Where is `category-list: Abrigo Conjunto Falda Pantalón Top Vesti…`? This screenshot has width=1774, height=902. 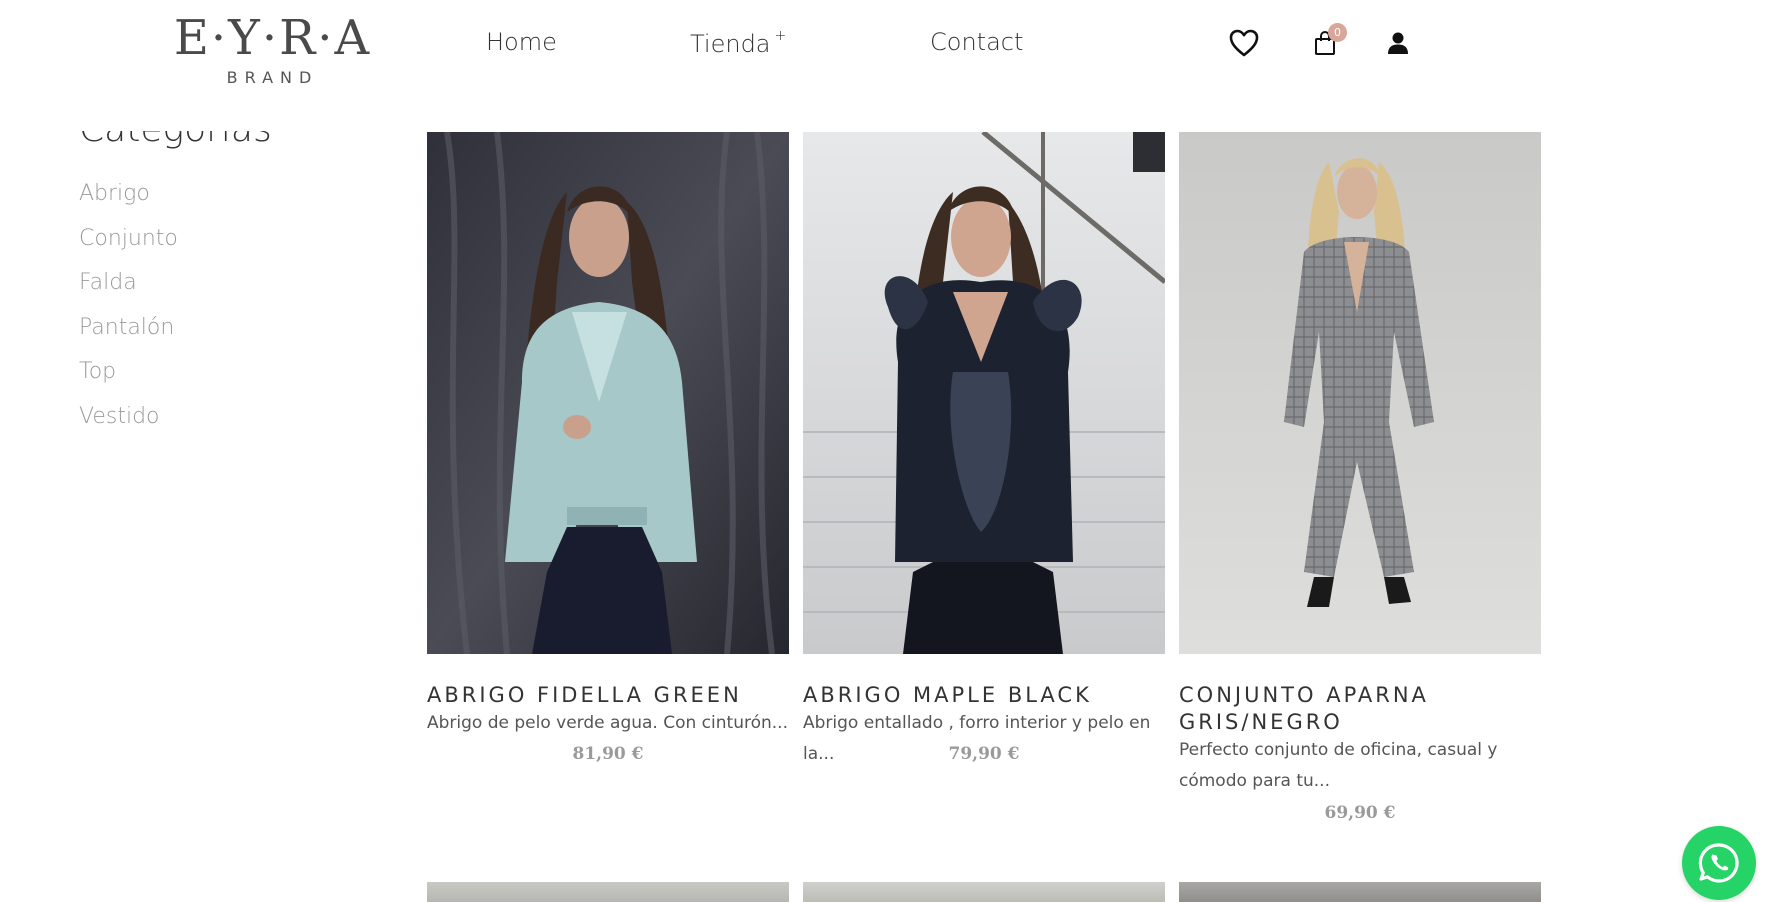 category-list: Abrigo Conjunto Falda Pantalón Top Vesti… is located at coordinates (229, 306).